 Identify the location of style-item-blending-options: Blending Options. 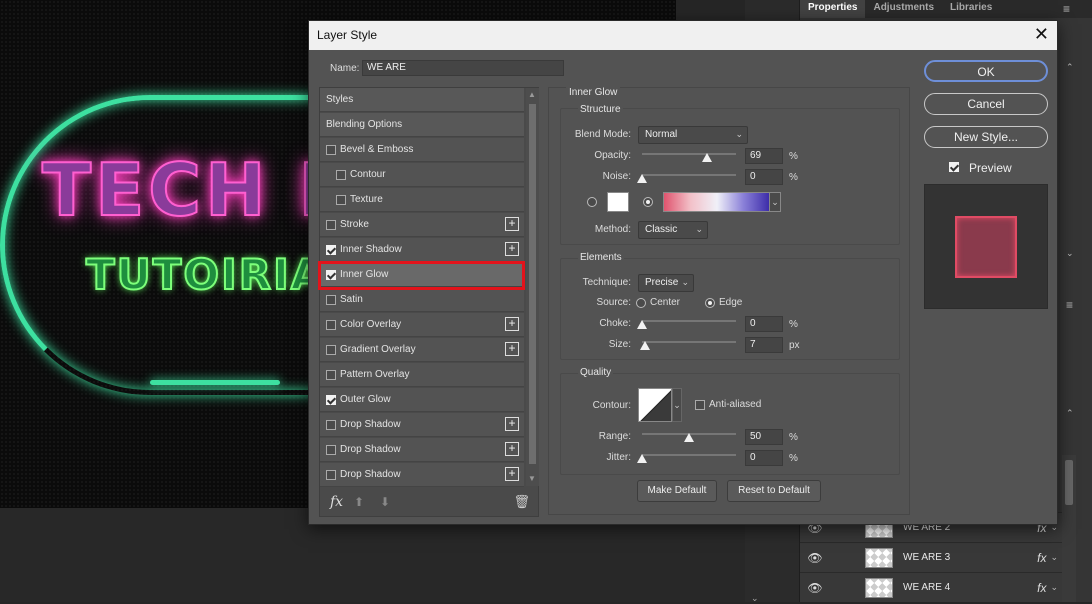
(422, 125).